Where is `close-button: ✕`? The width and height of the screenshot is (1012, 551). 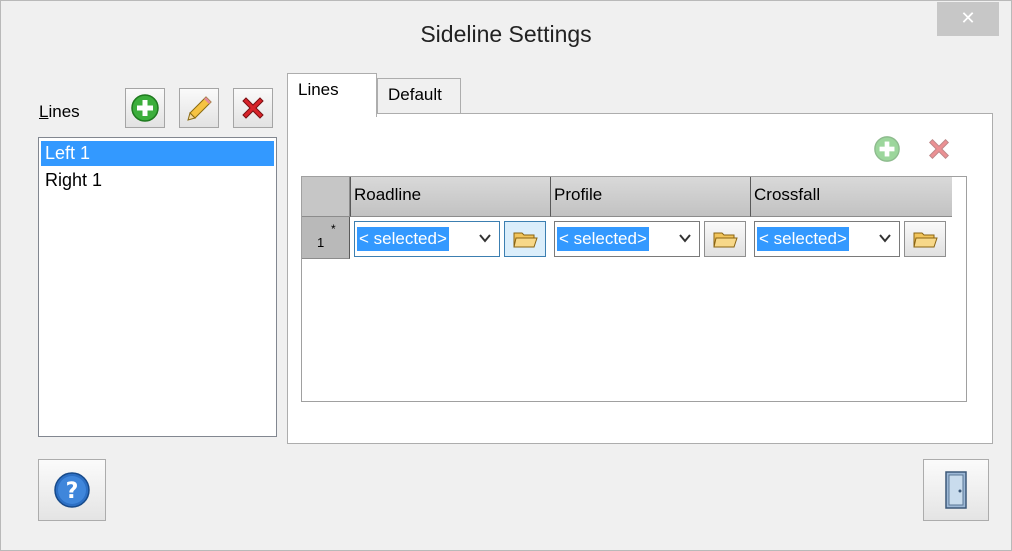
close-button: ✕ is located at coordinates (968, 19).